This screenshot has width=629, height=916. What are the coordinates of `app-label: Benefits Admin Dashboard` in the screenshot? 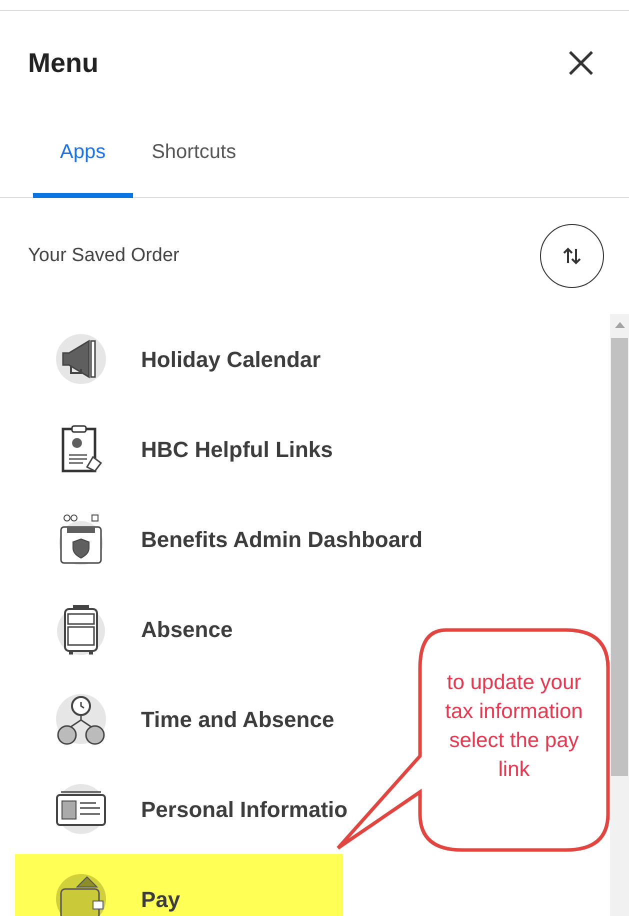 It's located at (282, 540).